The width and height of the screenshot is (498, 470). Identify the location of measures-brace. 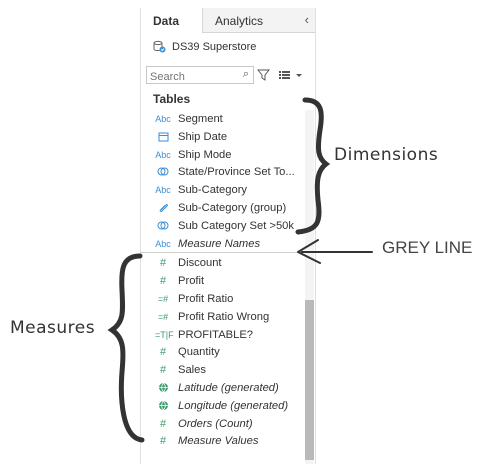
(126, 348).